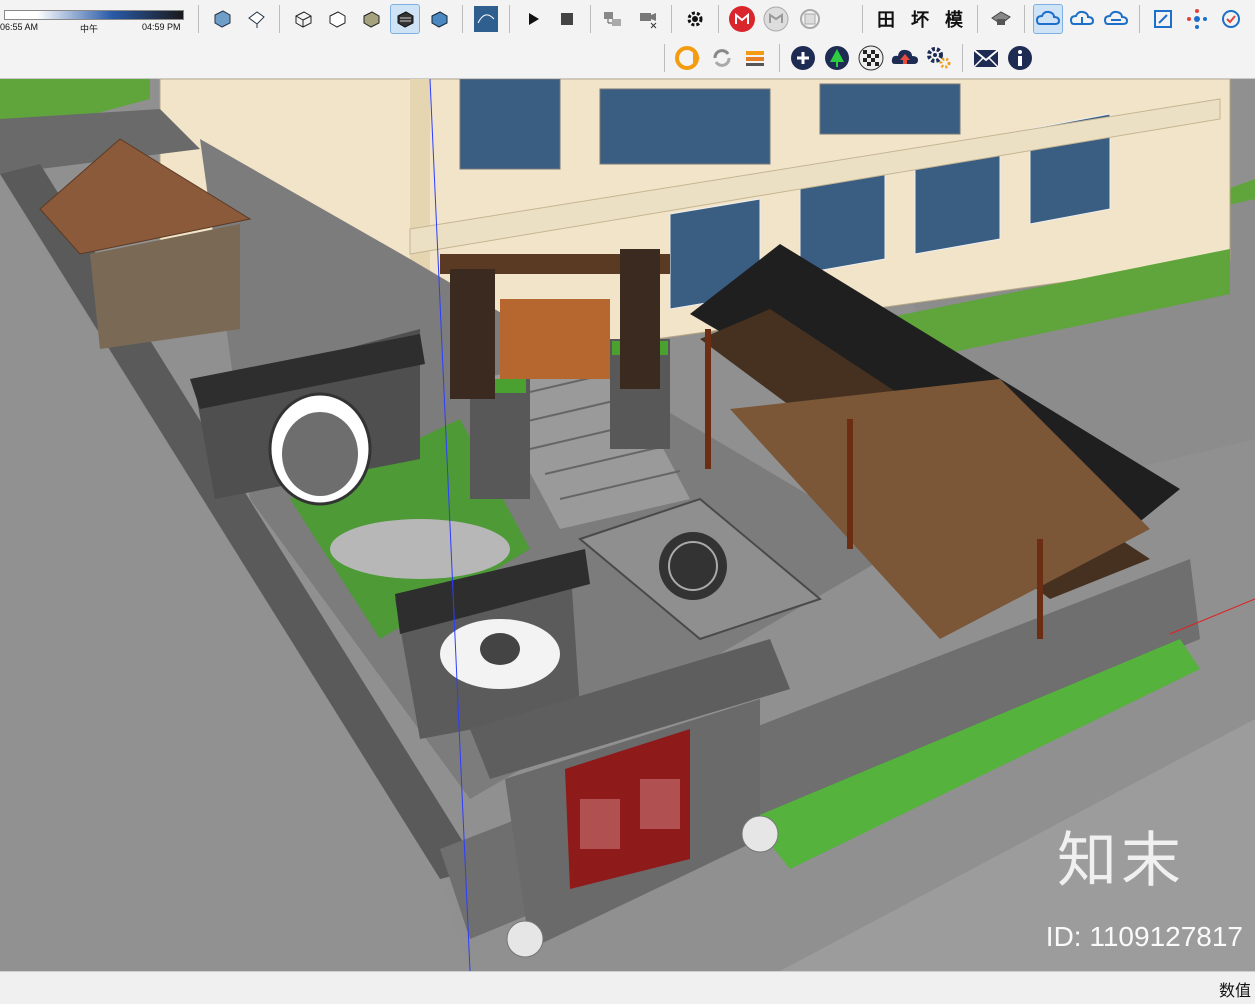  I want to click on cloud-upload-button, so click(905, 58).